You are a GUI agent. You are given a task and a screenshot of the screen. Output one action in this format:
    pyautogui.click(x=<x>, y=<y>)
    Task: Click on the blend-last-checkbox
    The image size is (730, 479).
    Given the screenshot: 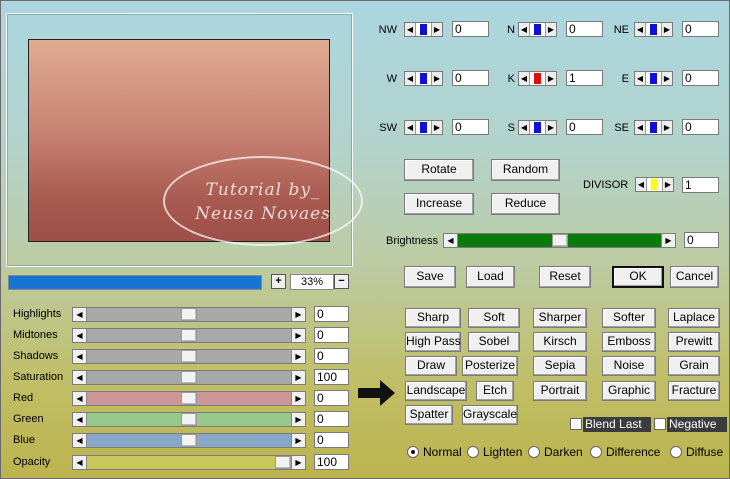 What is the action you would take?
    pyautogui.click(x=576, y=424)
    